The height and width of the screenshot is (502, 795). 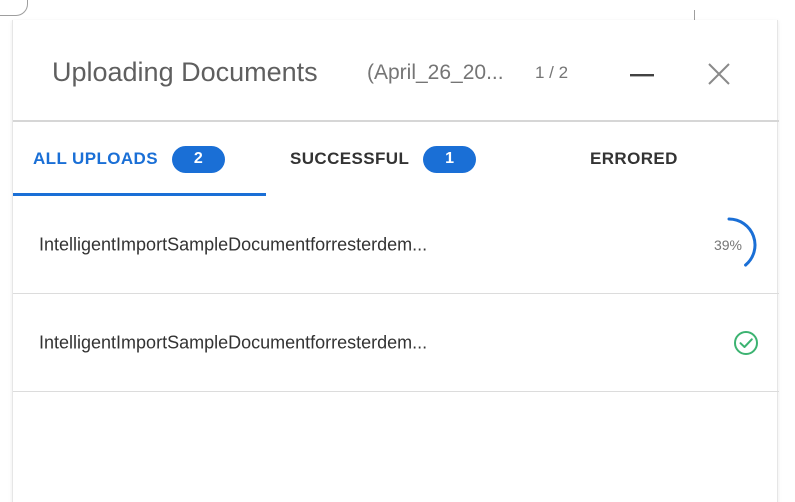 I want to click on close-button, so click(x=719, y=74).